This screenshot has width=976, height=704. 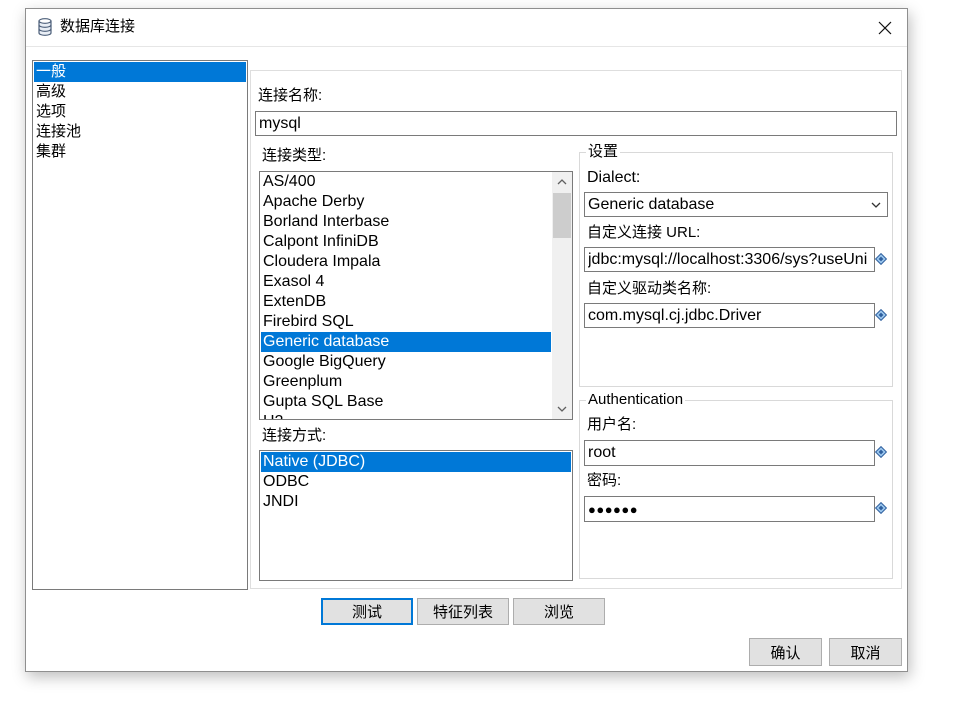 I want to click on chevron-up-icon, so click(x=562, y=182).